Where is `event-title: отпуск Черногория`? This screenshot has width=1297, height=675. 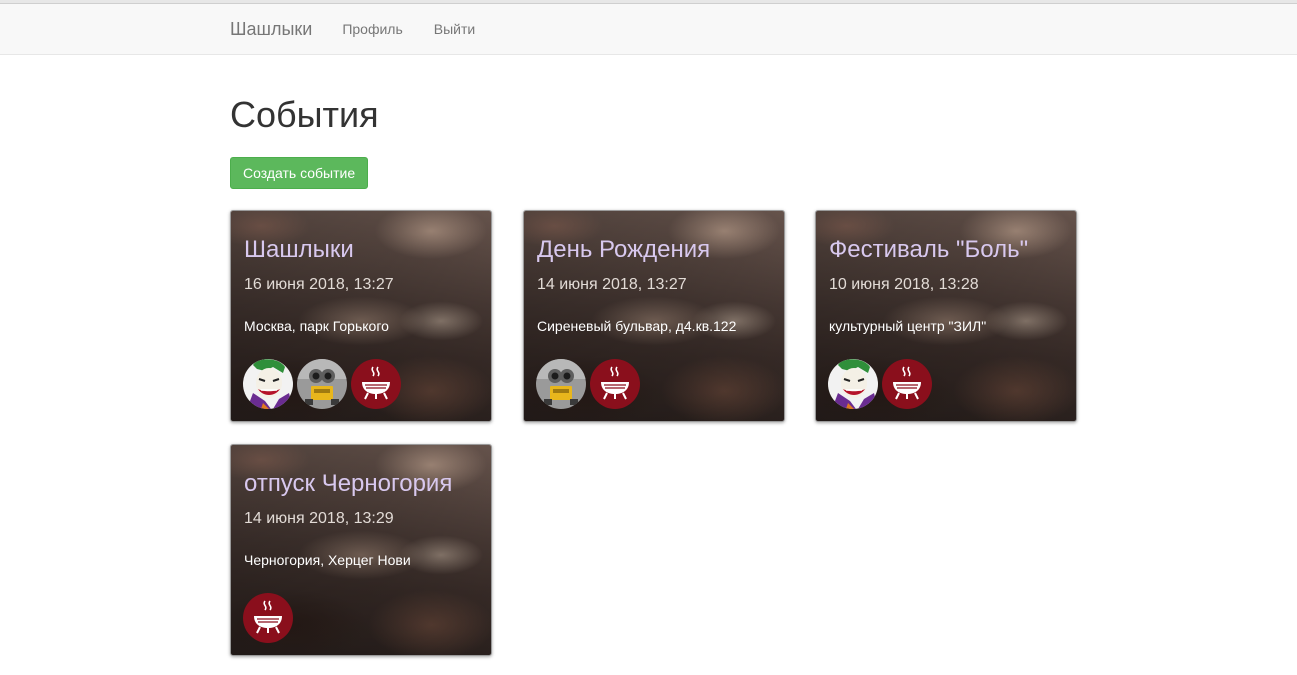
event-title: отпуск Черногория is located at coordinates (362, 484).